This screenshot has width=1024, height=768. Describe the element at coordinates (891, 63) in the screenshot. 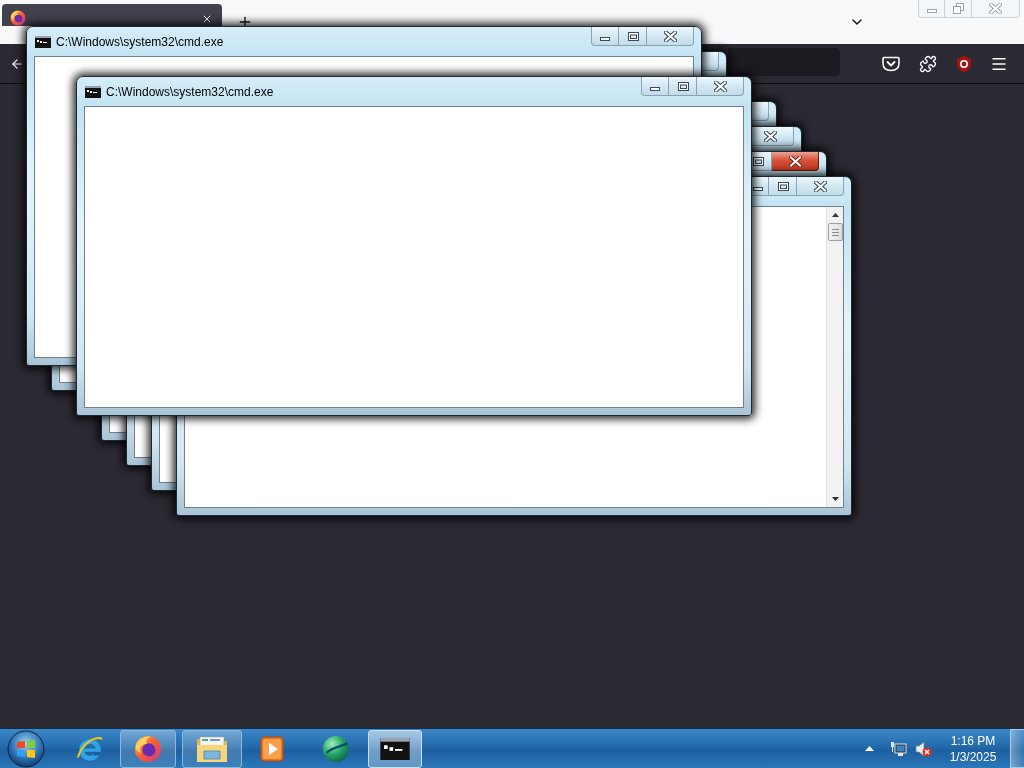

I see `pocket-icon` at that location.